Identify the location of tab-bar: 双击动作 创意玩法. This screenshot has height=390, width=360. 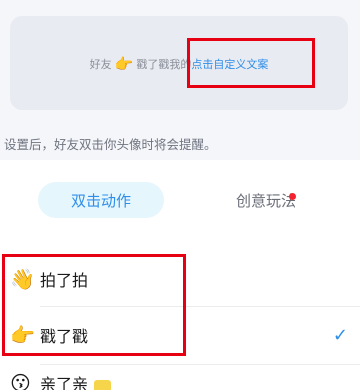
(180, 202).